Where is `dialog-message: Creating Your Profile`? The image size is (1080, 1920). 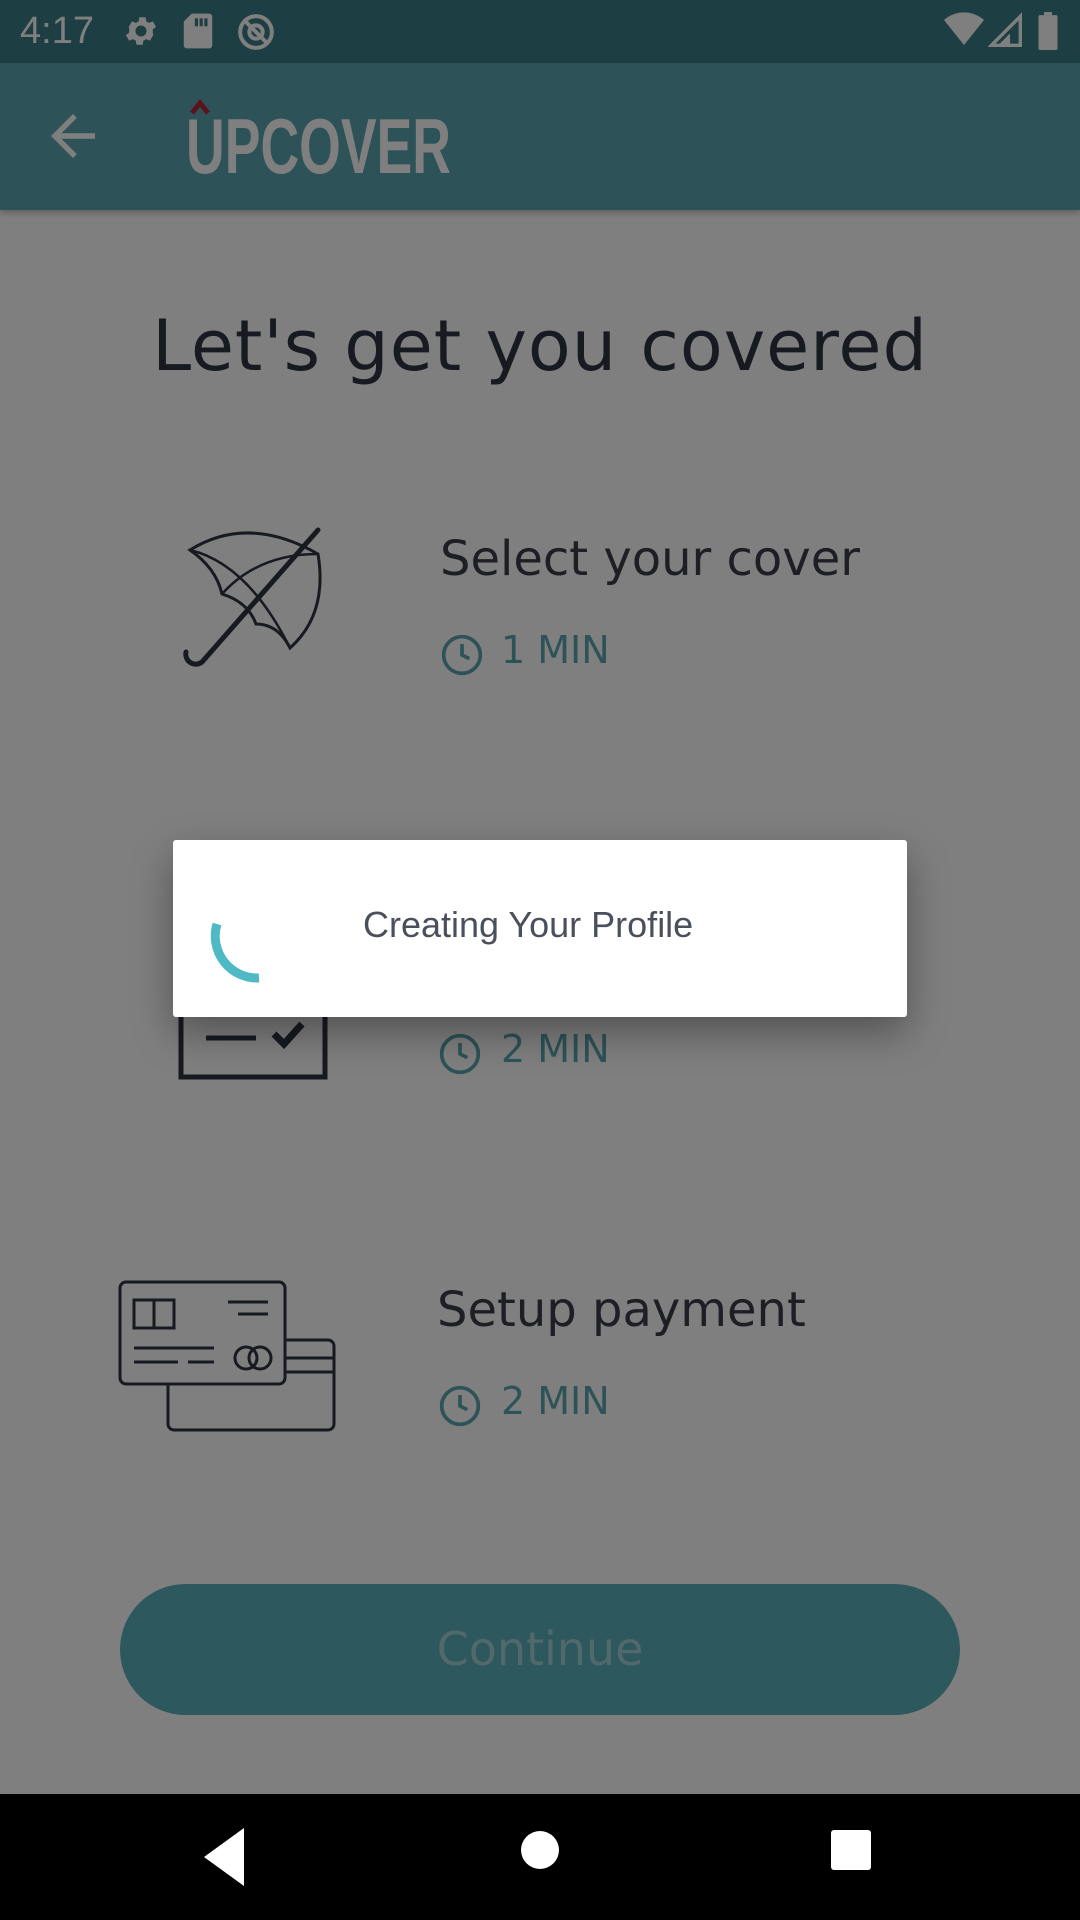 dialog-message: Creating Your Profile is located at coordinates (528, 924).